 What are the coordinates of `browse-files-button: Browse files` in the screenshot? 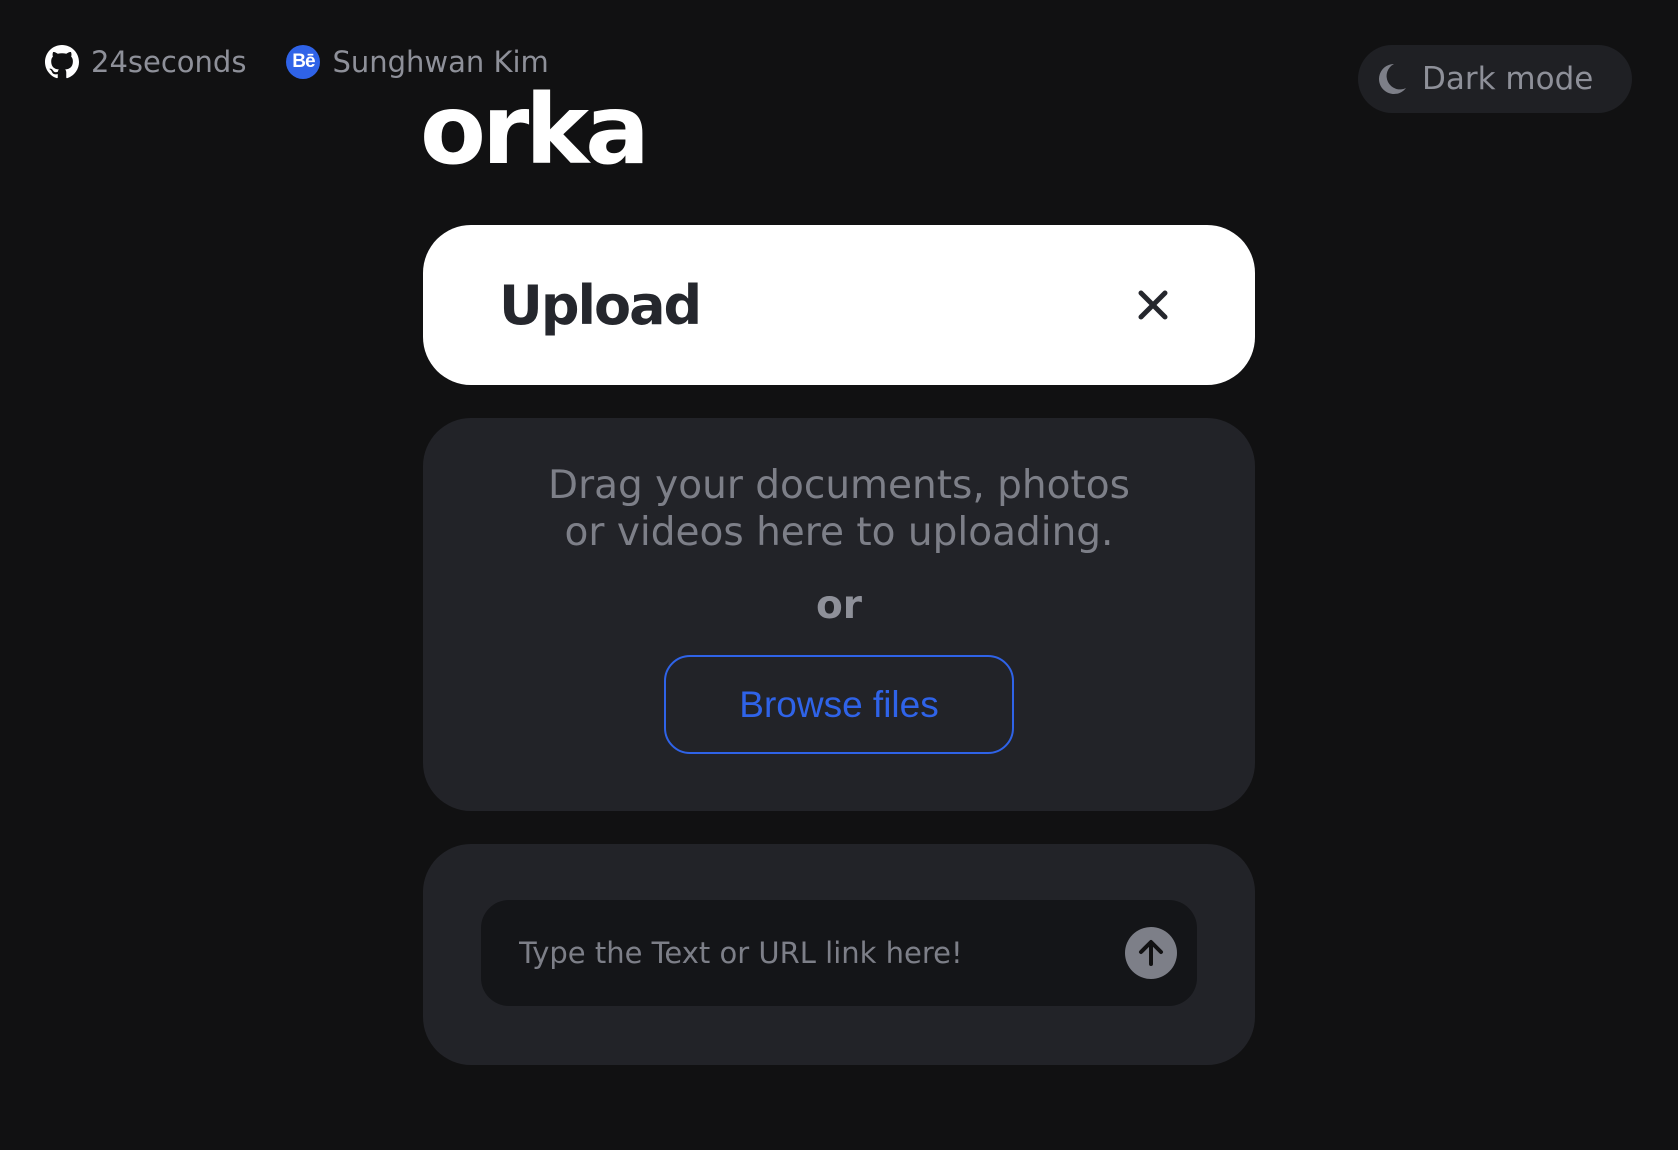 It's located at (839, 704).